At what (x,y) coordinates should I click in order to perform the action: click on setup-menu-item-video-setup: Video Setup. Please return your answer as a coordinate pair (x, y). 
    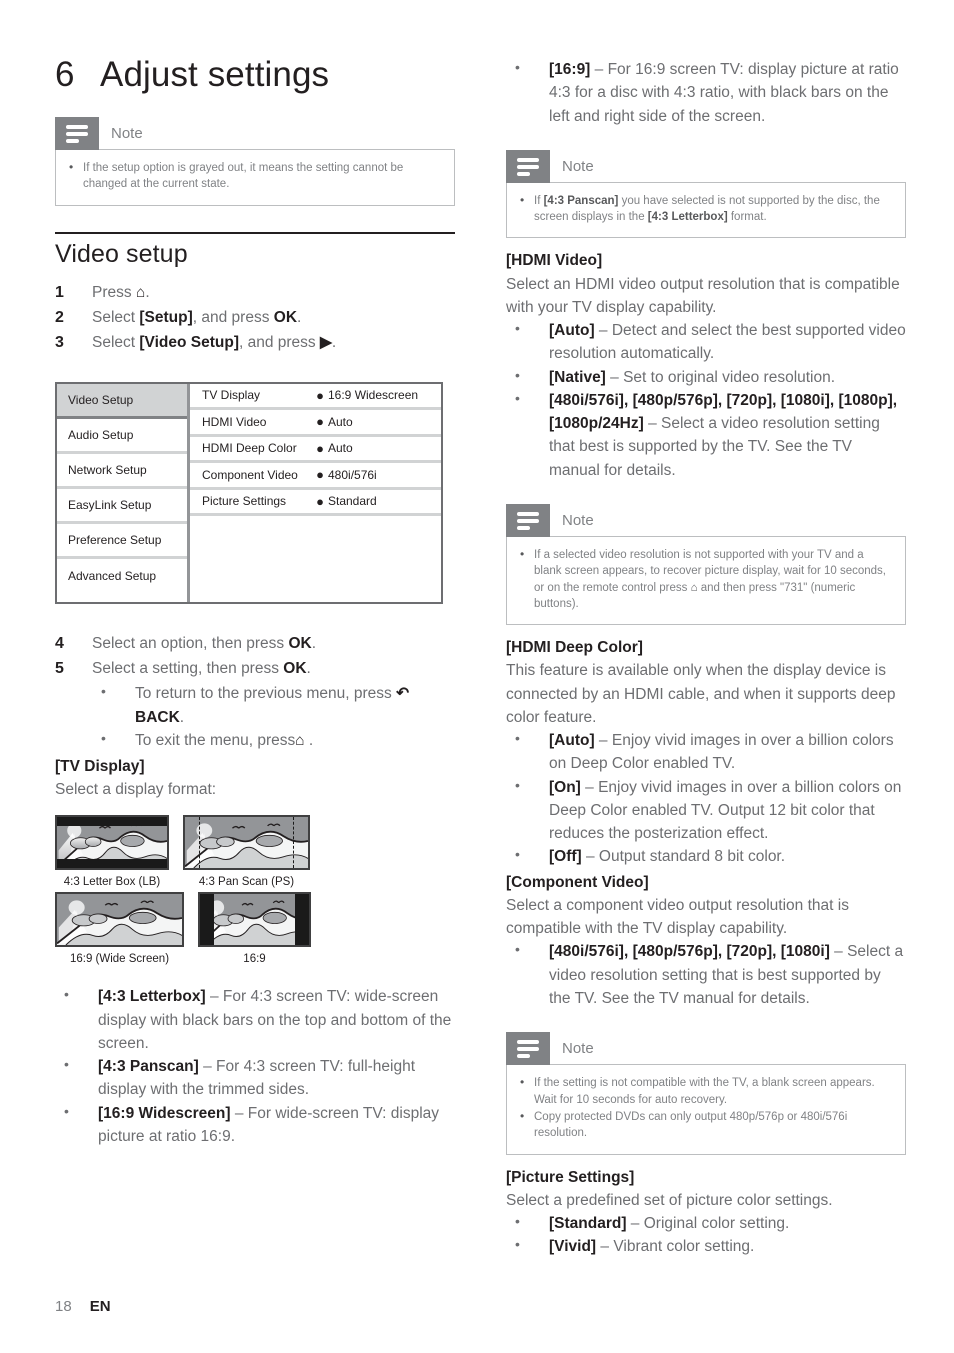
    Looking at the image, I should click on (122, 401).